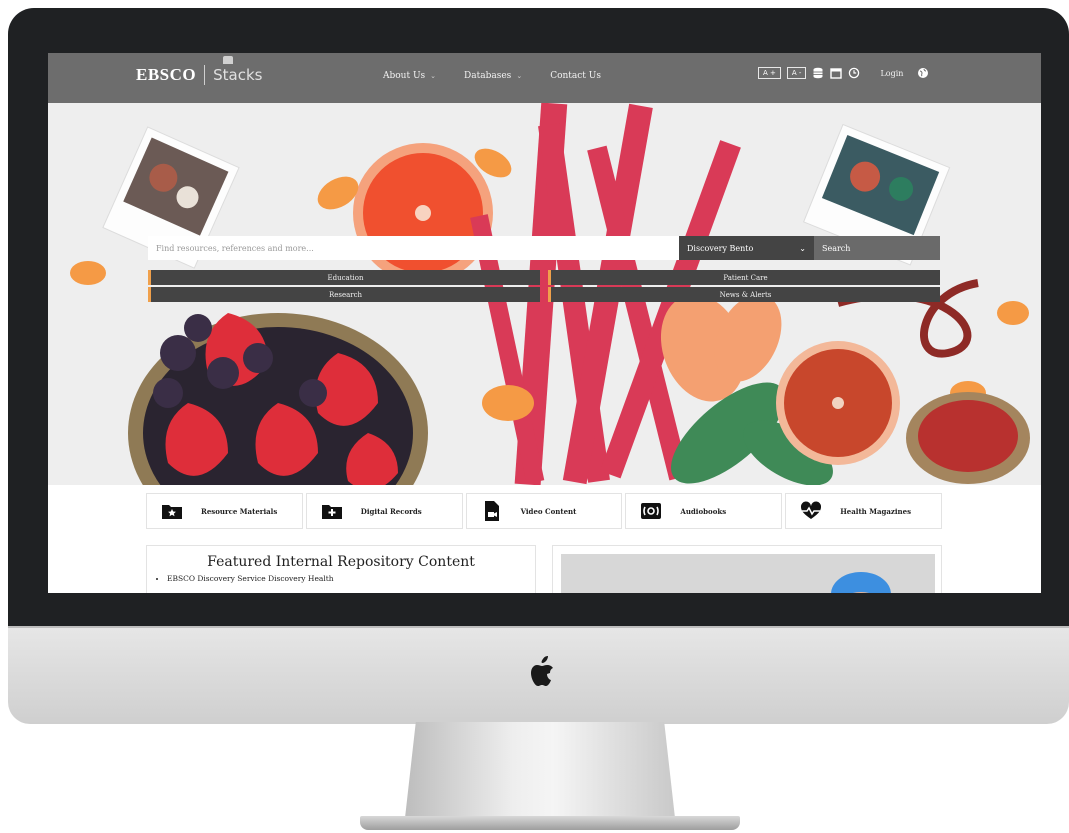 Image resolution: width=1069 pixels, height=833 pixels. I want to click on nav-databases: Databases ⌄, so click(493, 76).